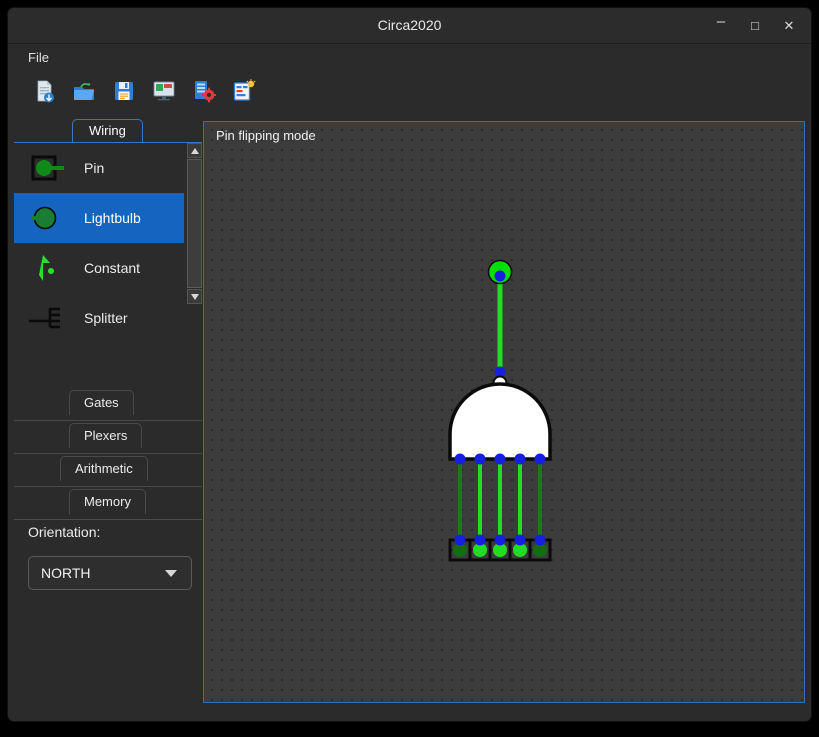 This screenshot has height=737, width=819. Describe the element at coordinates (94, 168) in the screenshot. I see `component-label: Pin` at that location.